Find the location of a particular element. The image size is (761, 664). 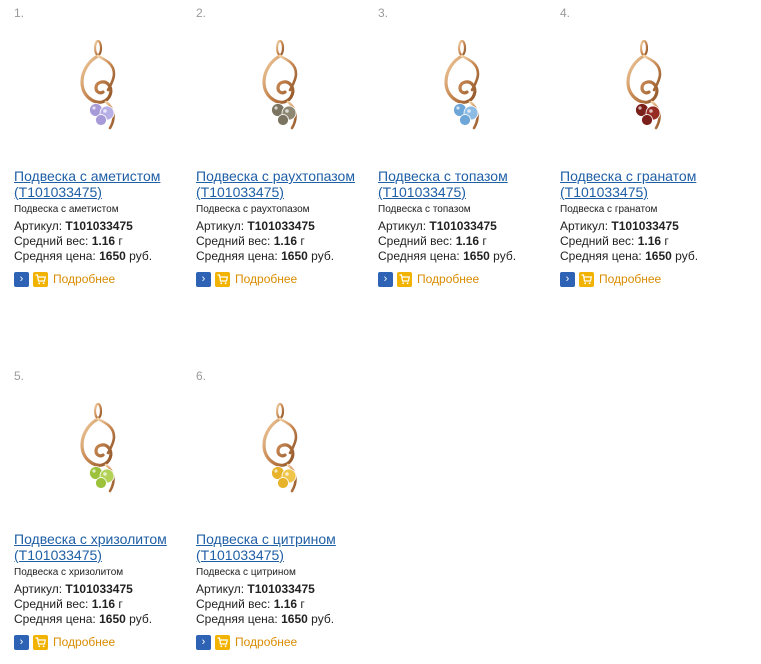

product-title: Подвеска с гранатом is located at coordinates (628, 176).